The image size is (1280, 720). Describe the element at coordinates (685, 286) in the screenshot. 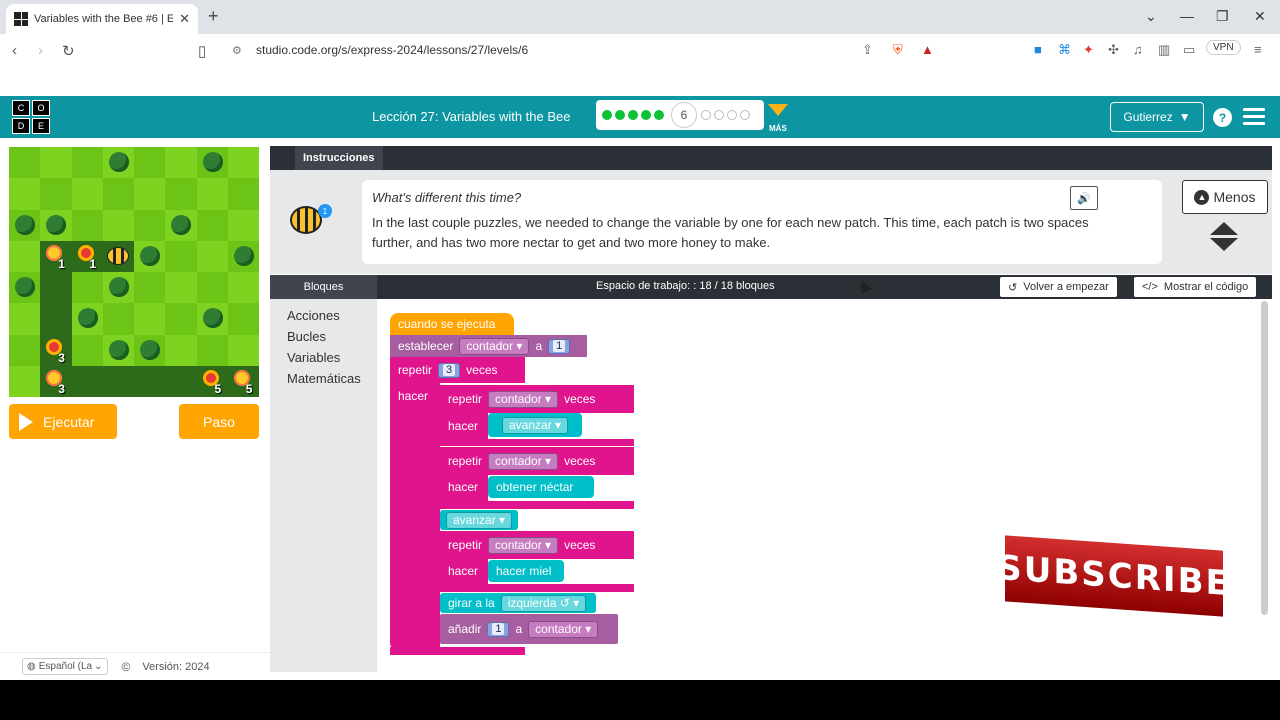

I see `workspace-title: Espacio de trabajo: : 18 / 18 bloques` at that location.